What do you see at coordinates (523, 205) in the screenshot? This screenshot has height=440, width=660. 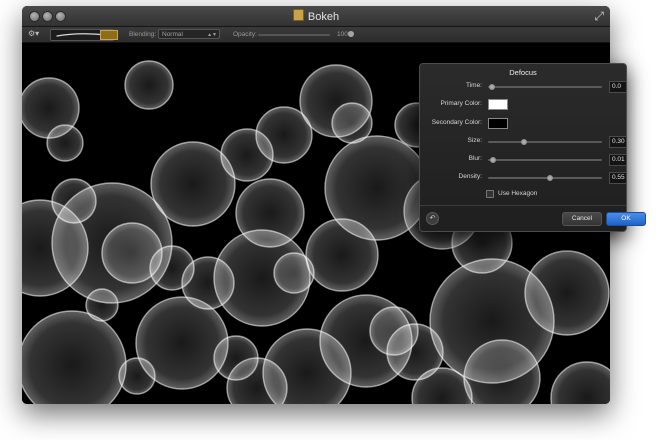 I see `dialog-divider` at bounding box center [523, 205].